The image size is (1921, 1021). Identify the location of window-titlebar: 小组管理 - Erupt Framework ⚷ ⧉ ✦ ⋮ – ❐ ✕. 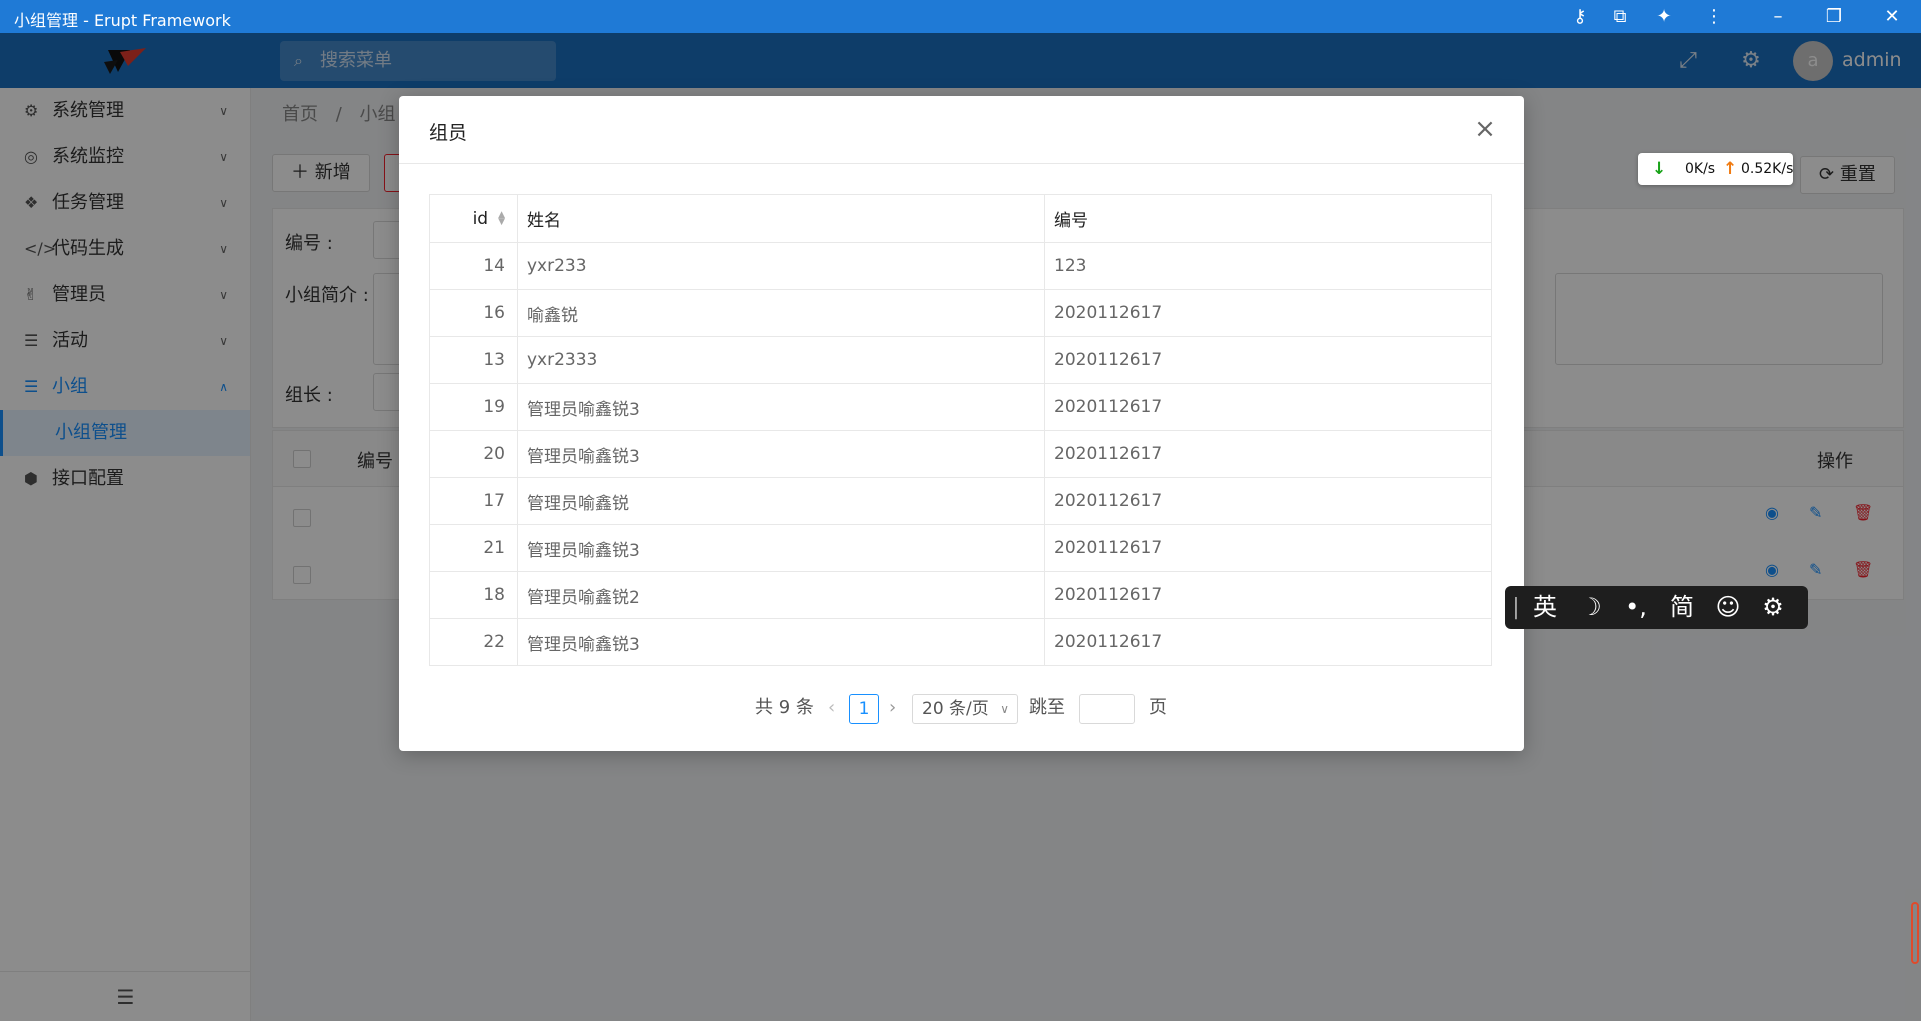
(960, 16).